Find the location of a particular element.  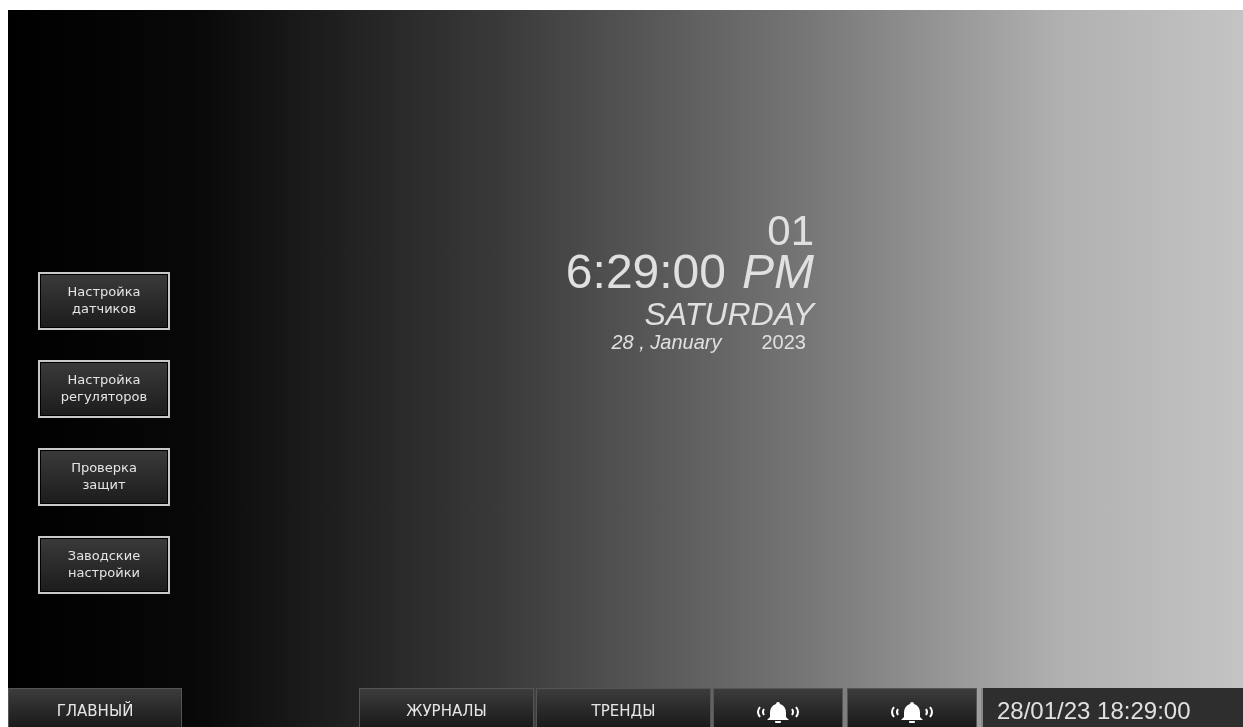

menu-button: Заводские настройки is located at coordinates (104, 565).